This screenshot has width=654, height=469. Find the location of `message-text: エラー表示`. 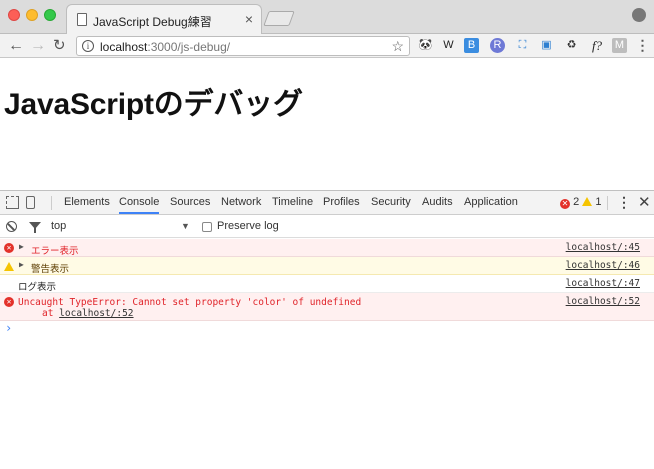

message-text: エラー表示 is located at coordinates (55, 251).